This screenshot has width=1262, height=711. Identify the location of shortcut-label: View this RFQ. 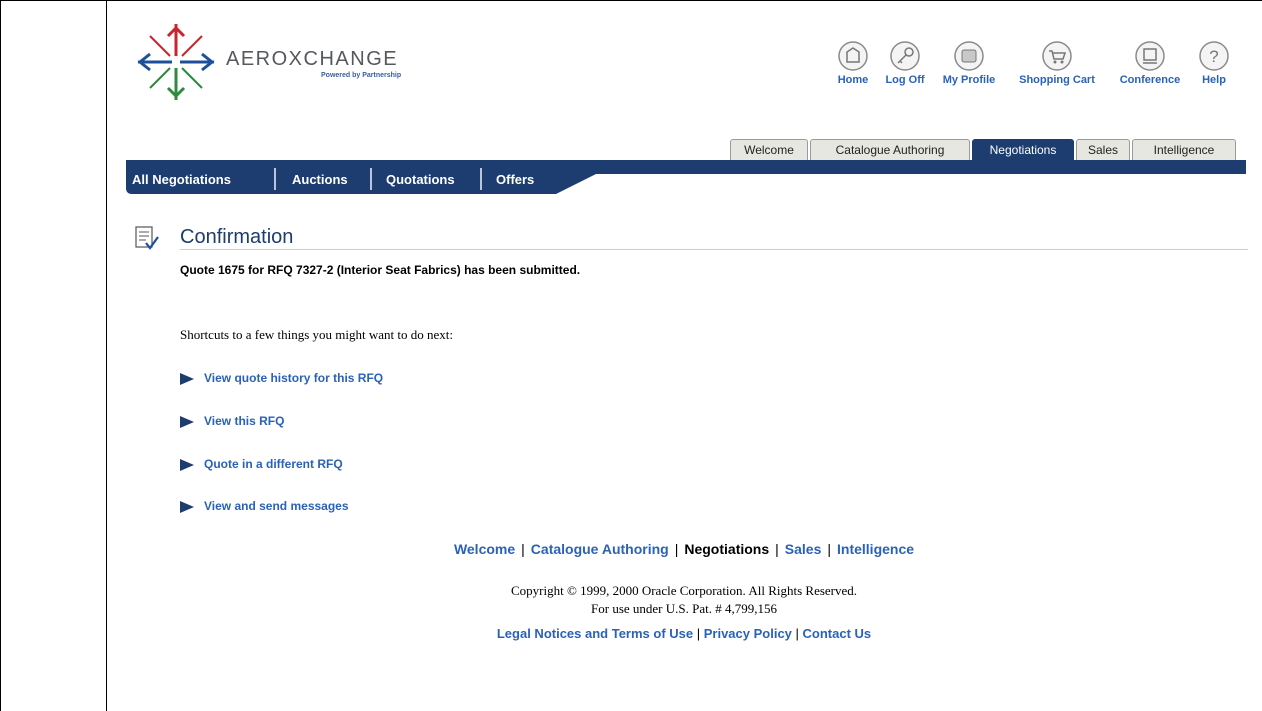
(244, 421).